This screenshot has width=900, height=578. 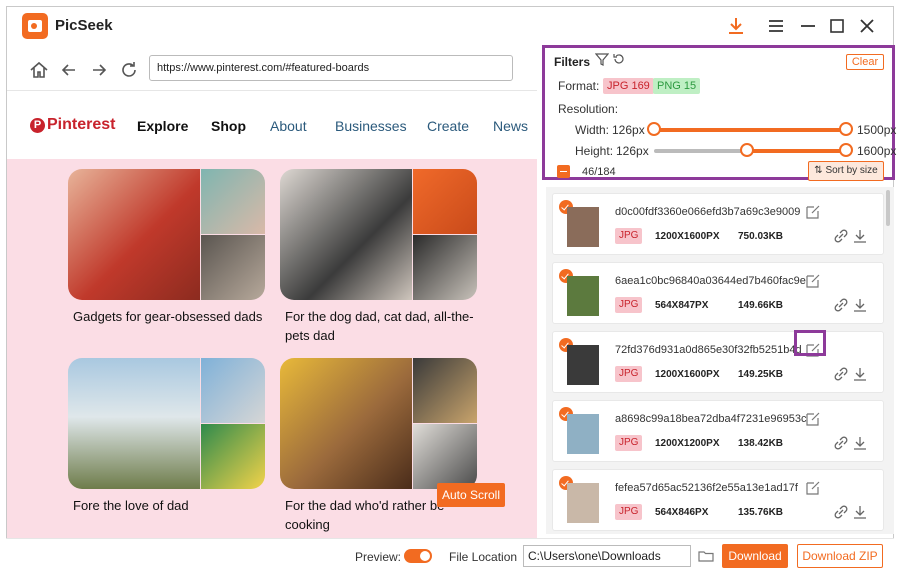 I want to click on width-slider-max-handle, so click(x=846, y=129).